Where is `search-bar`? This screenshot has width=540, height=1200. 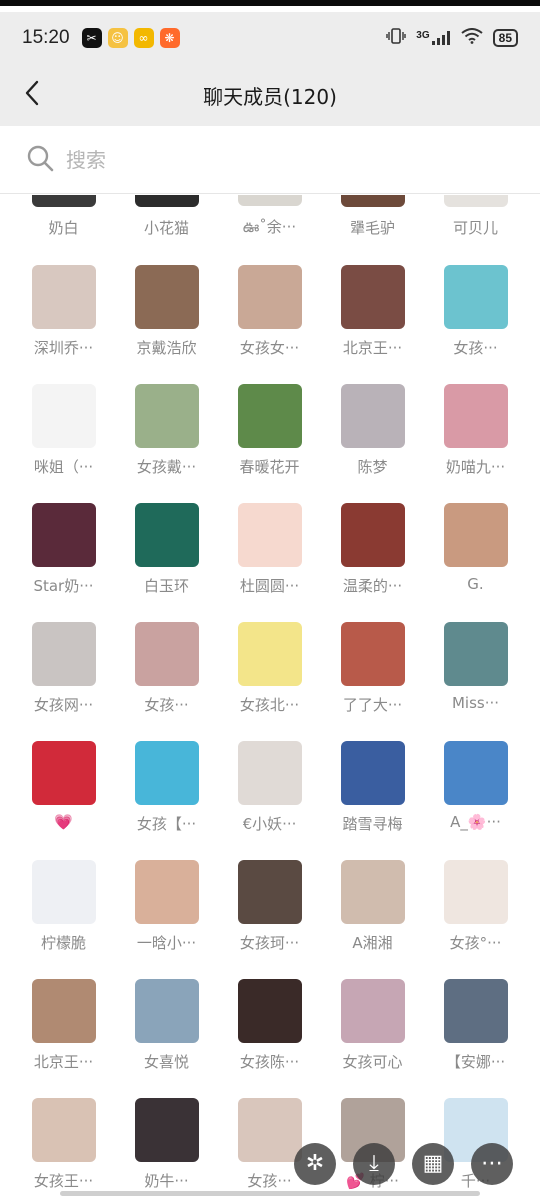 search-bar is located at coordinates (270, 160).